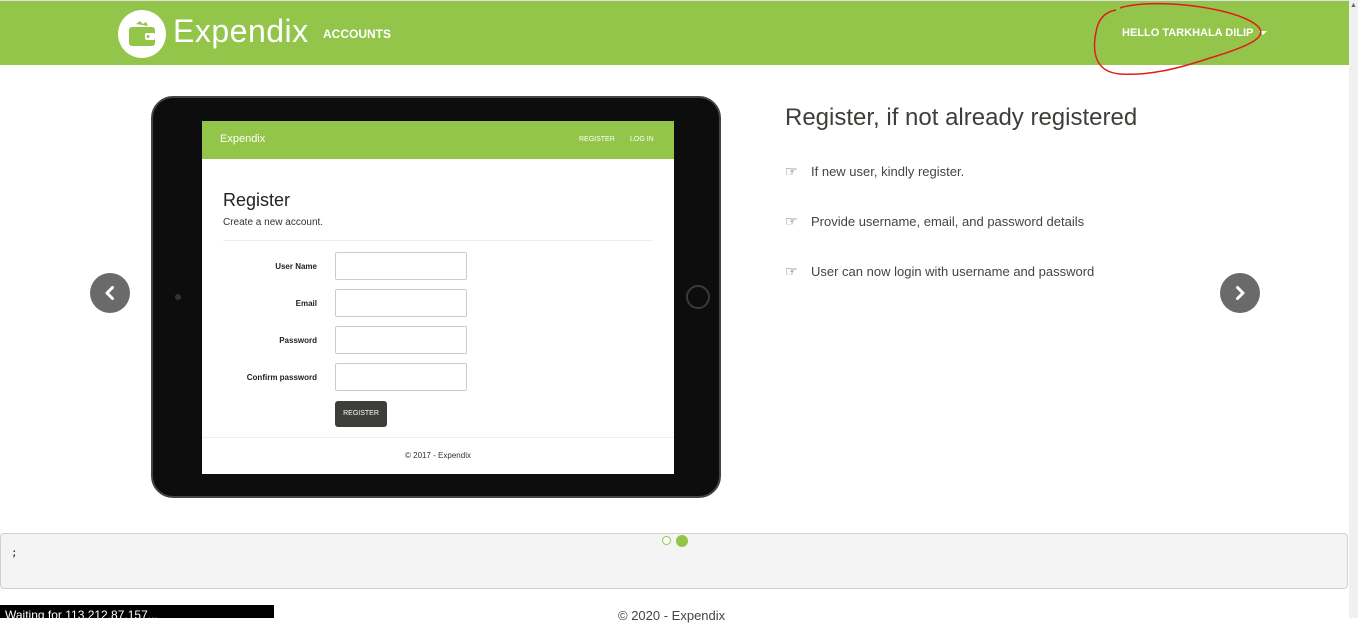 Image resolution: width=1358 pixels, height=623 pixels. What do you see at coordinates (698, 297) in the screenshot?
I see `tablet-home-button` at bounding box center [698, 297].